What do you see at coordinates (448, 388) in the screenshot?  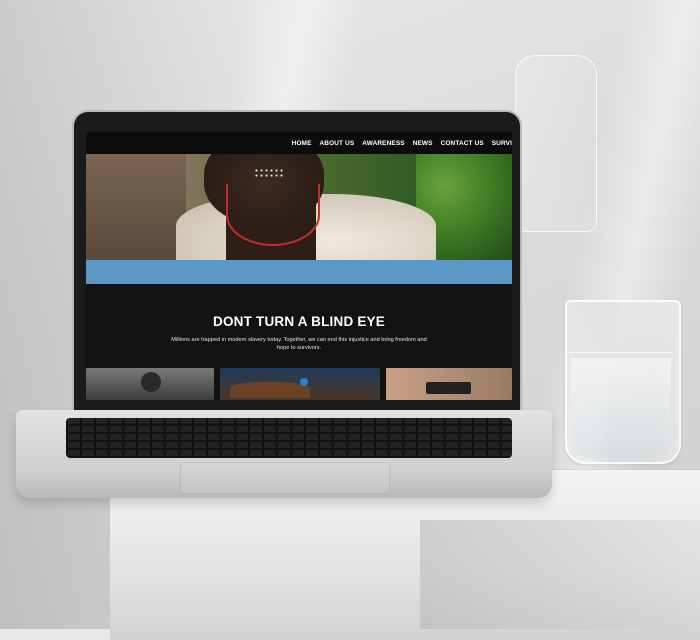 I see `thumbnail-wallet` at bounding box center [448, 388].